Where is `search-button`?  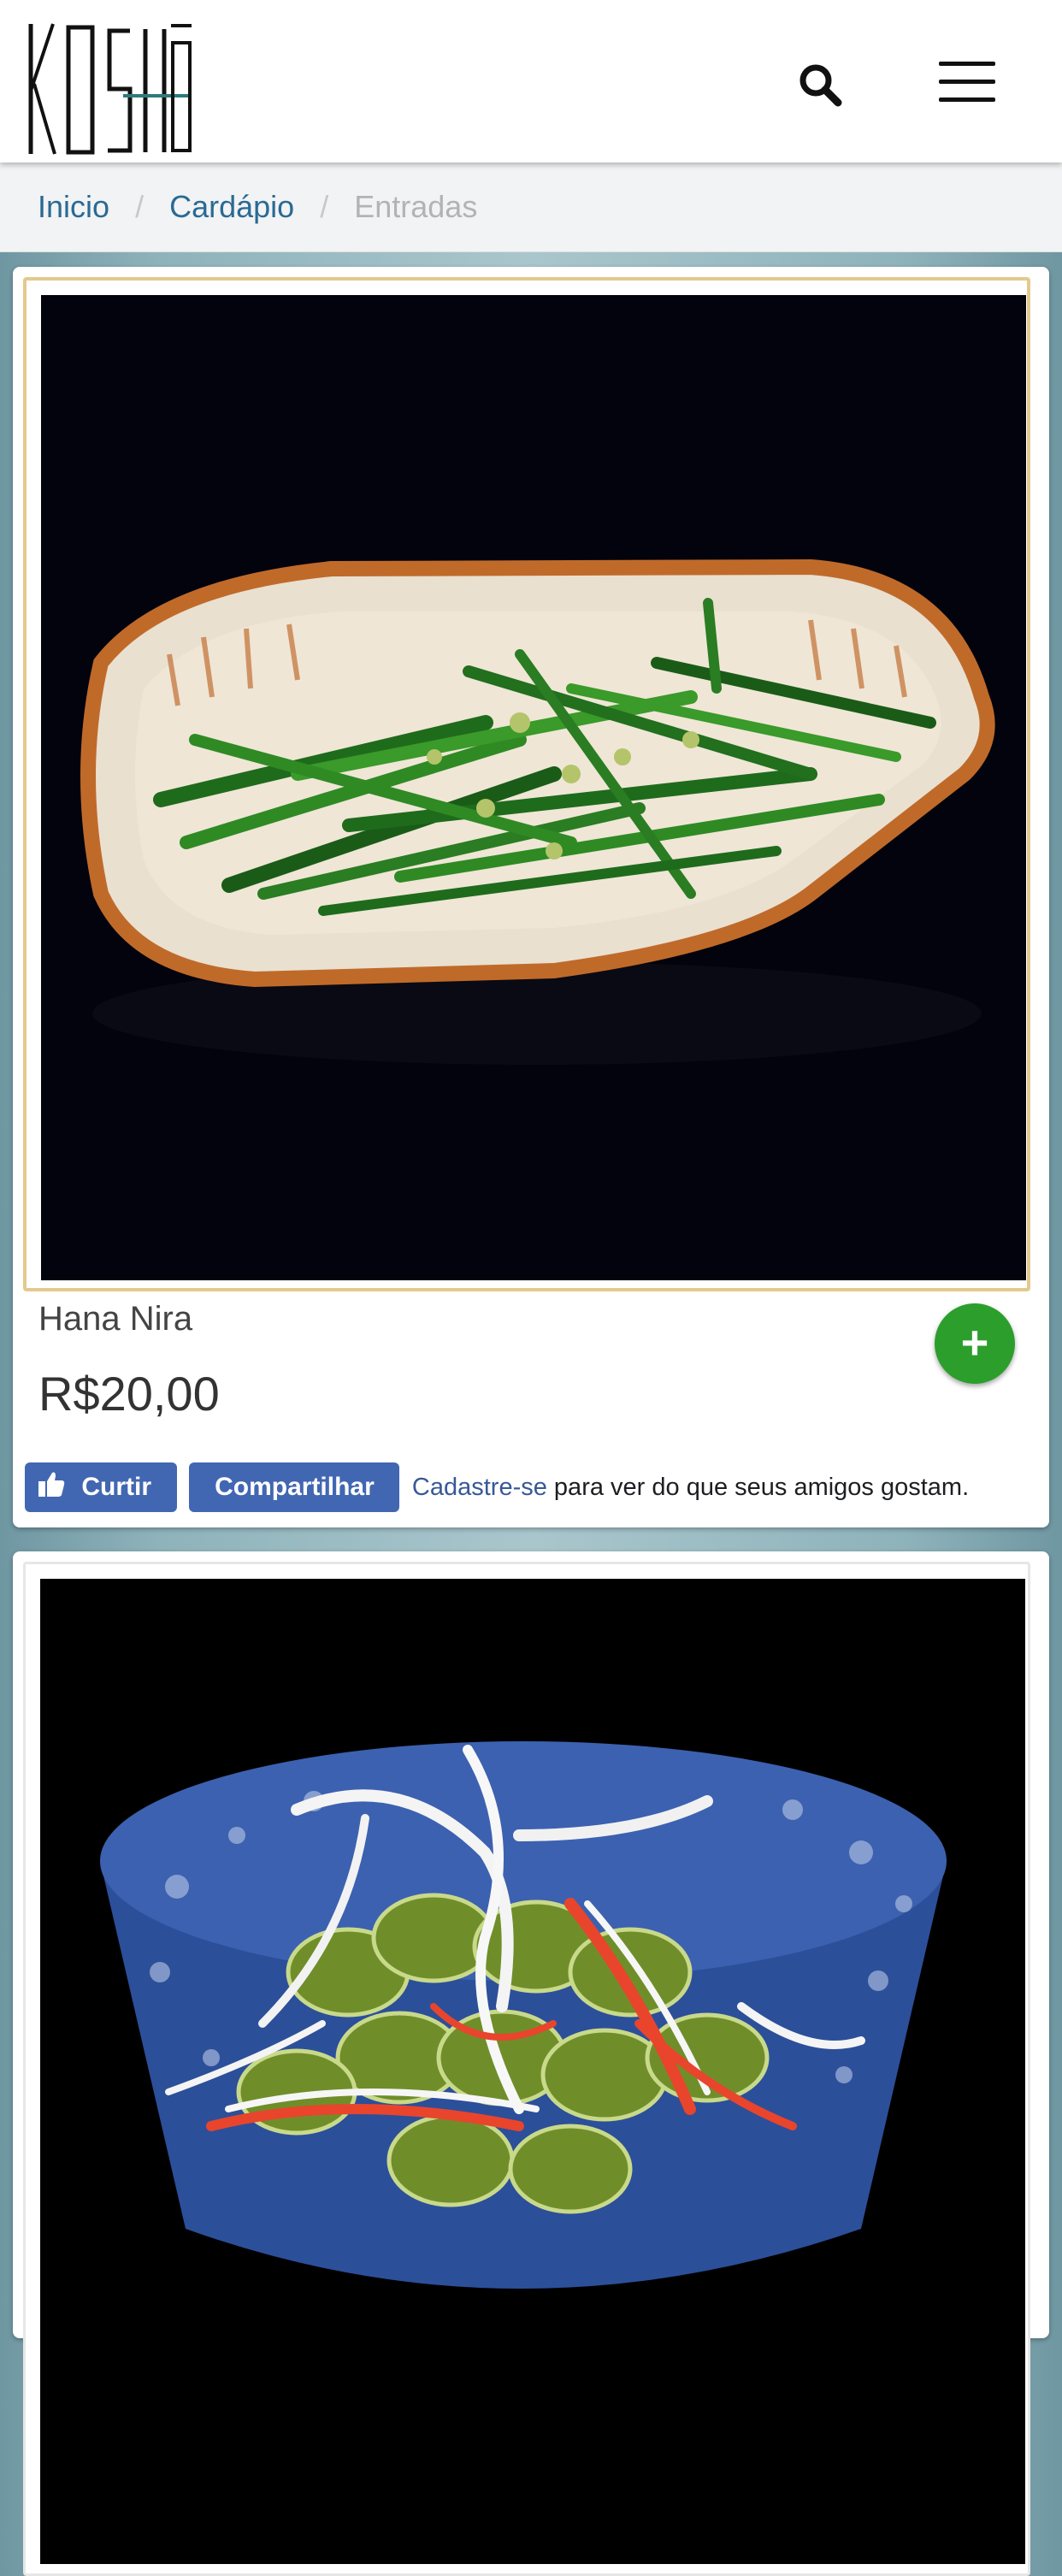
search-button is located at coordinates (821, 85).